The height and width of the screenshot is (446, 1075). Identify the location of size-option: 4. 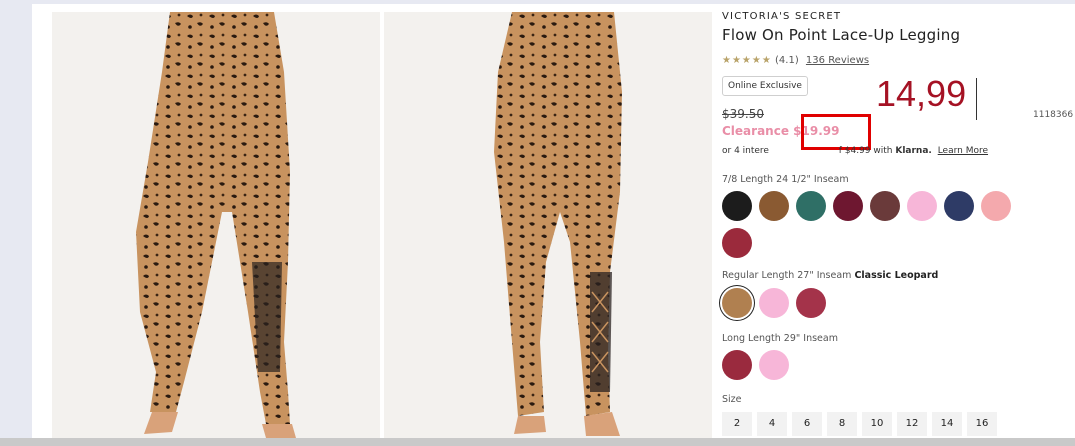
(772, 424).